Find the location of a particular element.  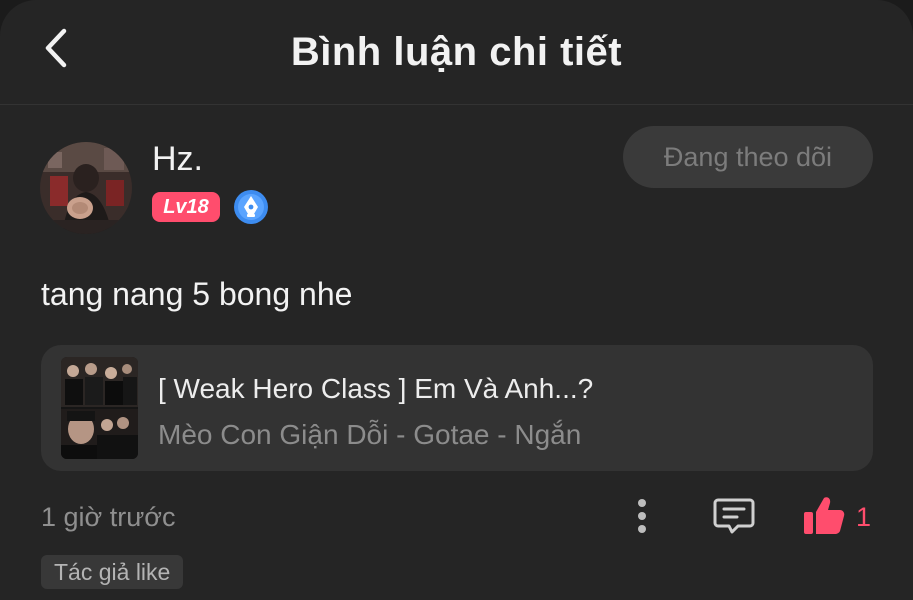

comment-icon is located at coordinates (734, 516).